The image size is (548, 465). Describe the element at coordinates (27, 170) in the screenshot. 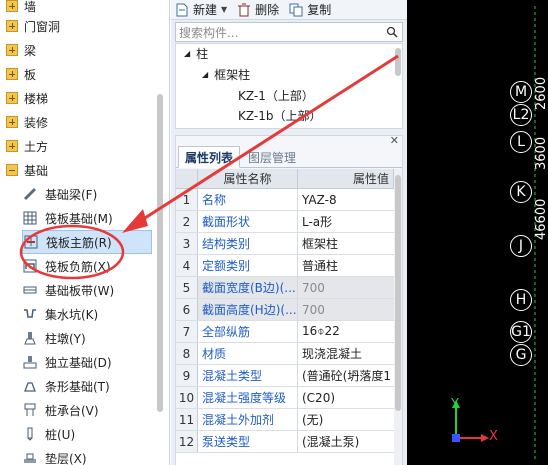

I see `tree-category-foundation: 基础` at that location.